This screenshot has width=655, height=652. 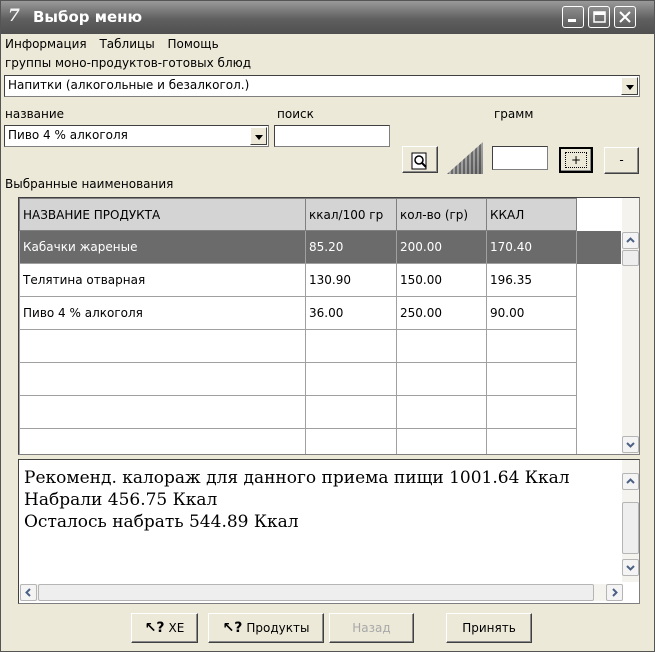 I want to click on column-header-name: НАЗВАНИЕ ПРОДУКТА, so click(x=162, y=214).